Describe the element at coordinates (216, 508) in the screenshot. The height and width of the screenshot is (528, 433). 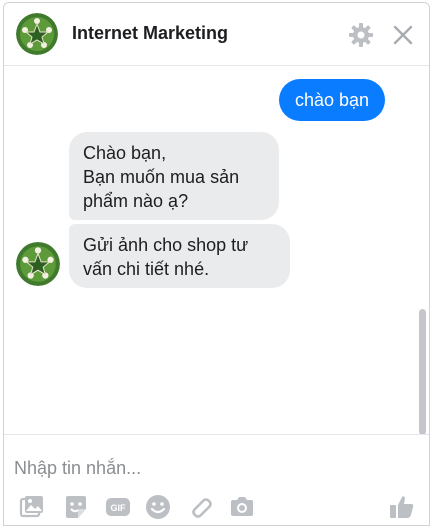
I see `composer-toolbar: GIF` at that location.